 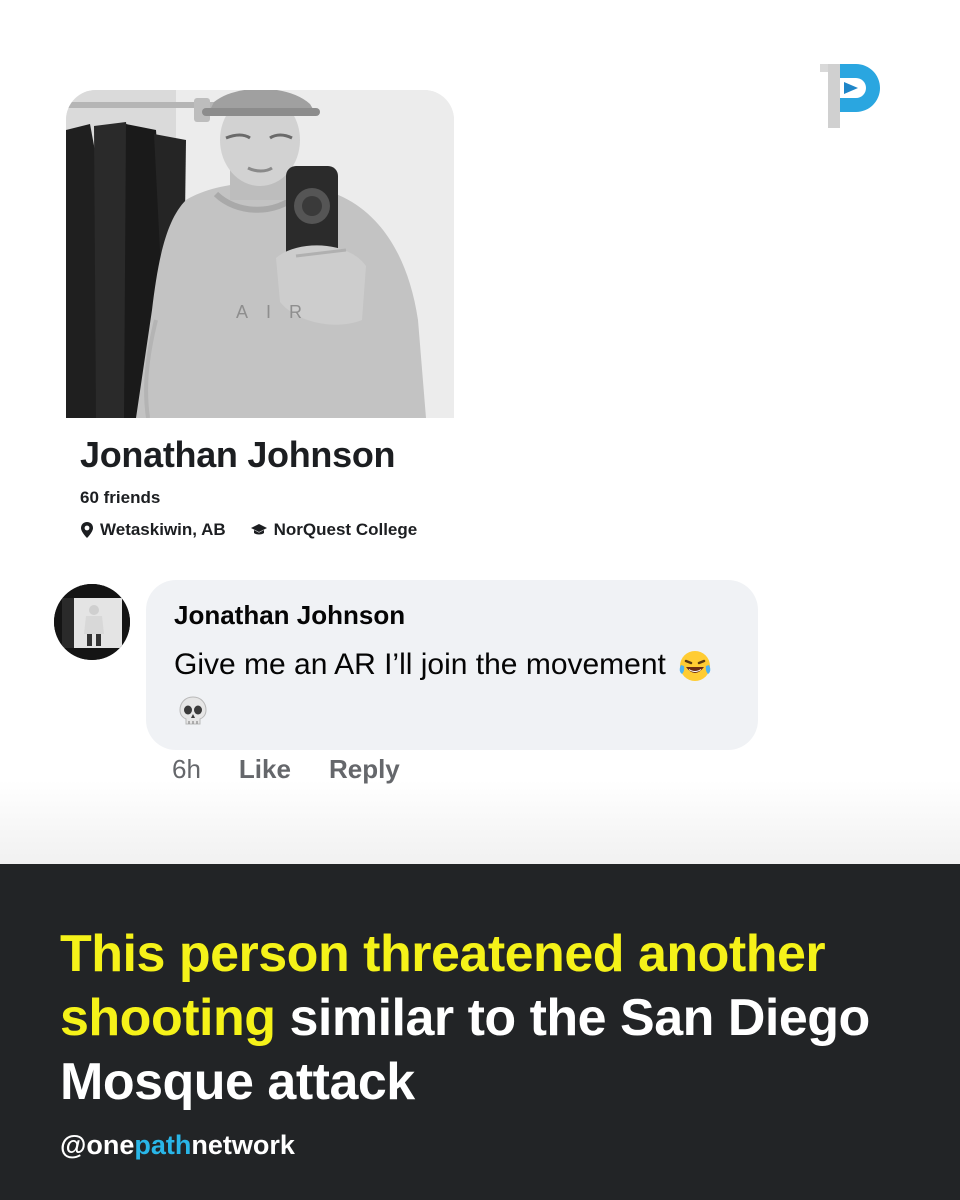 What do you see at coordinates (163, 529) in the screenshot?
I see `profile-location: Wetaskiwin, AB` at bounding box center [163, 529].